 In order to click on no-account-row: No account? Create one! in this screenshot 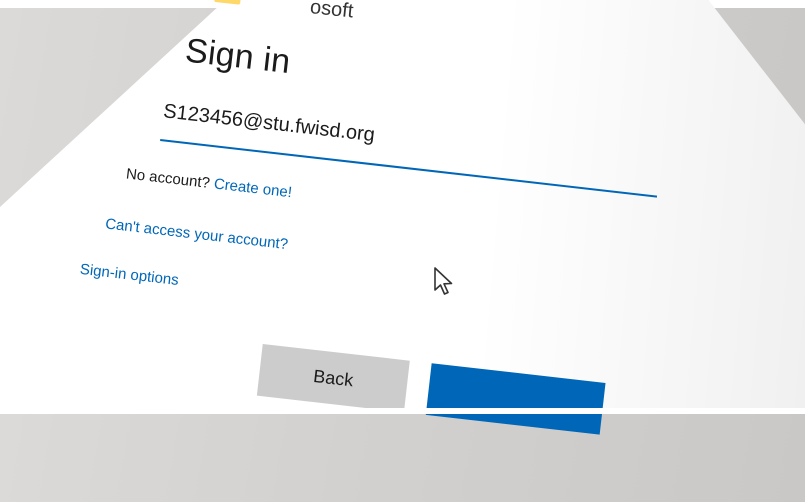, I will do `click(209, 183)`.